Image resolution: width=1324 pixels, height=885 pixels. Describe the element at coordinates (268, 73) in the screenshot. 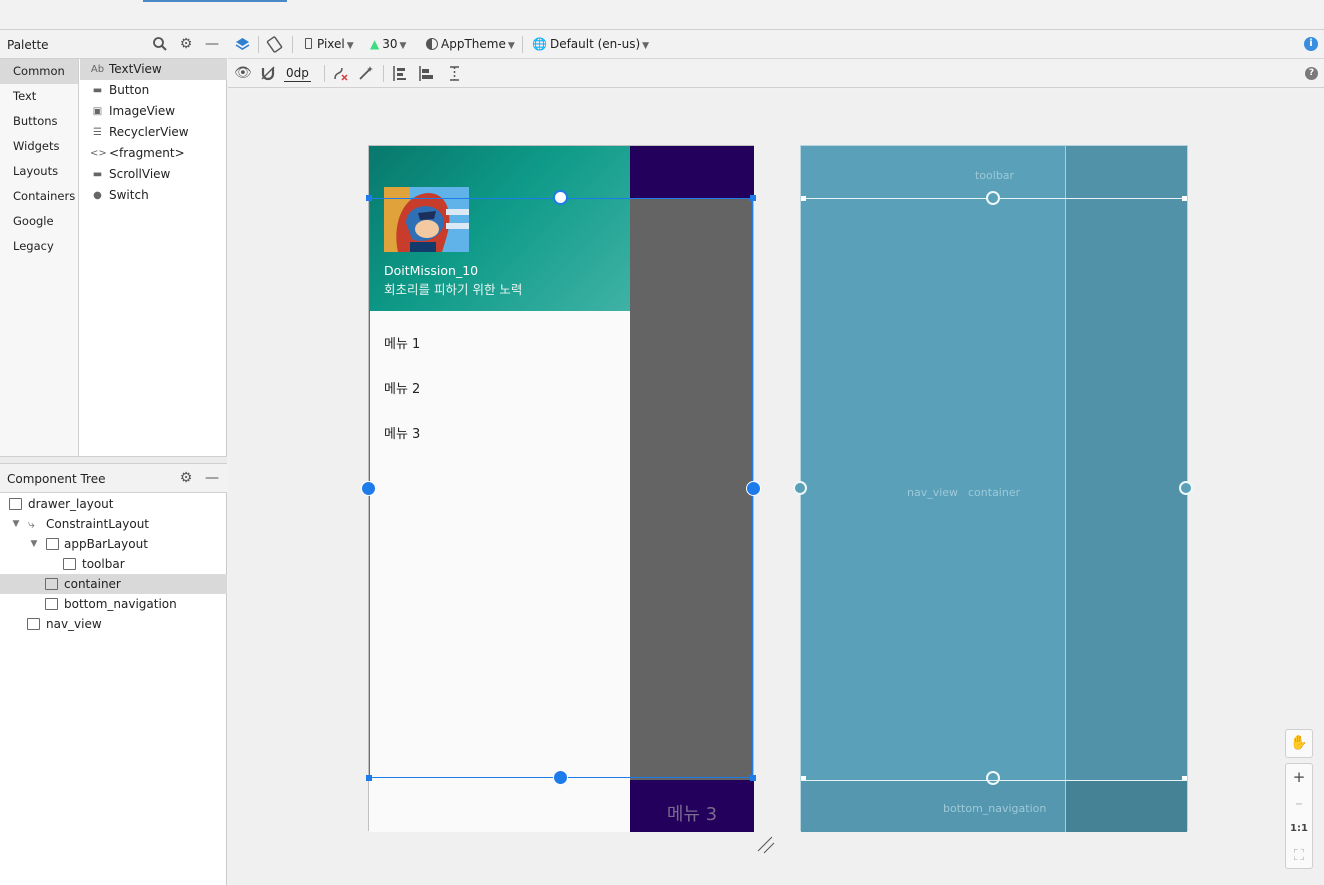

I see `magnet-off-icon` at that location.